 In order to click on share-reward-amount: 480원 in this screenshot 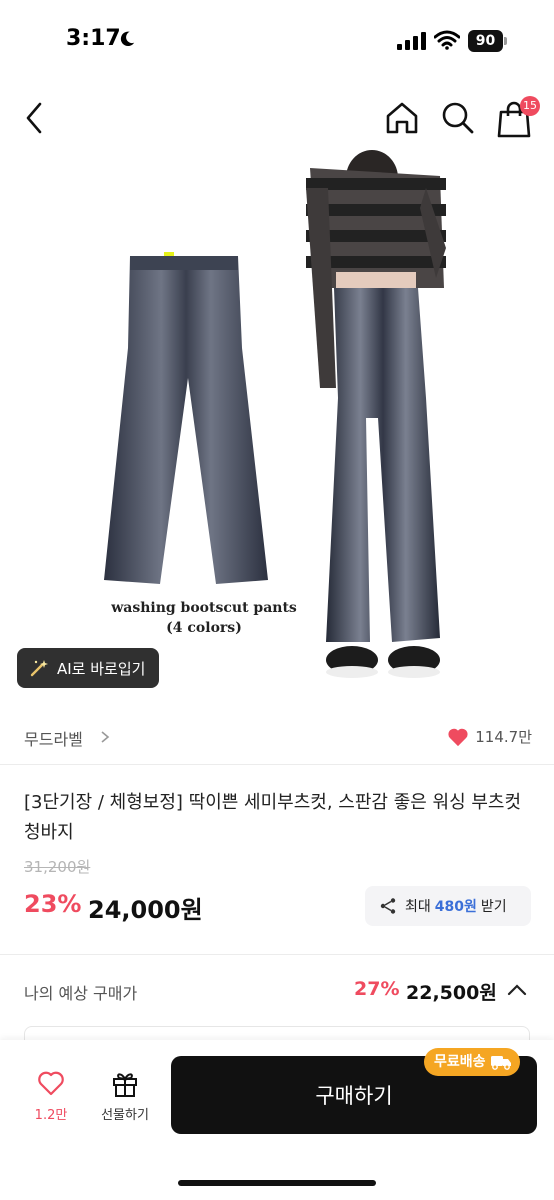, I will do `click(455, 907)`.